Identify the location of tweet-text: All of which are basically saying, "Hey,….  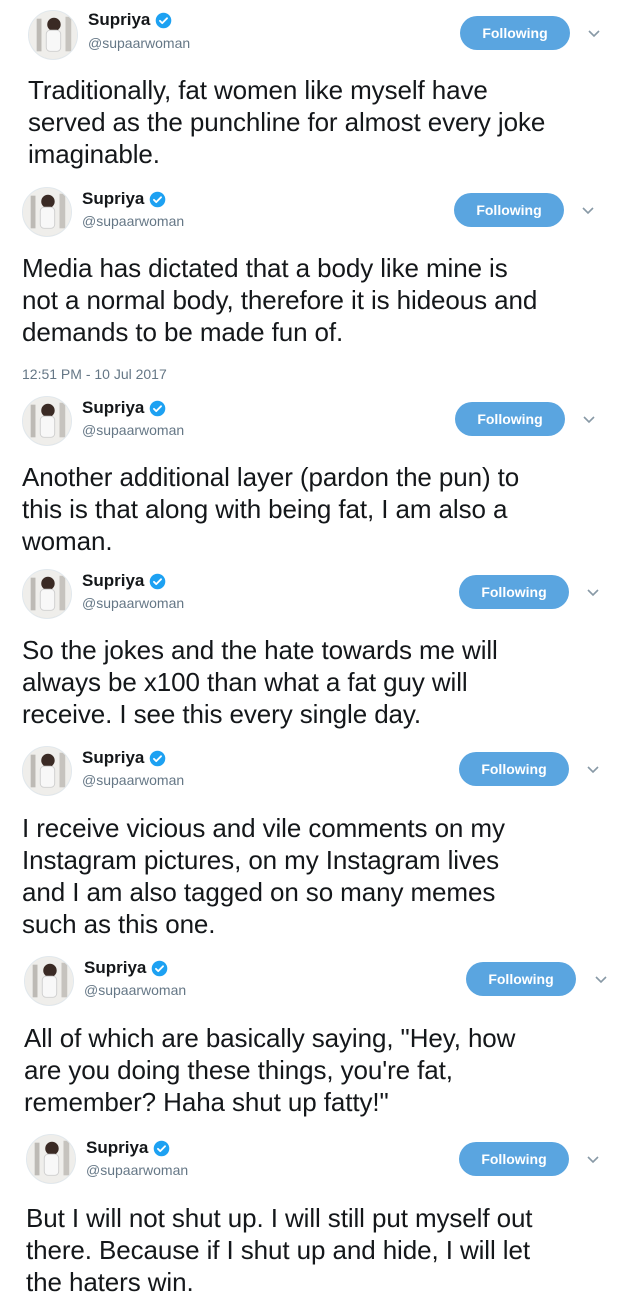
(269, 1070).